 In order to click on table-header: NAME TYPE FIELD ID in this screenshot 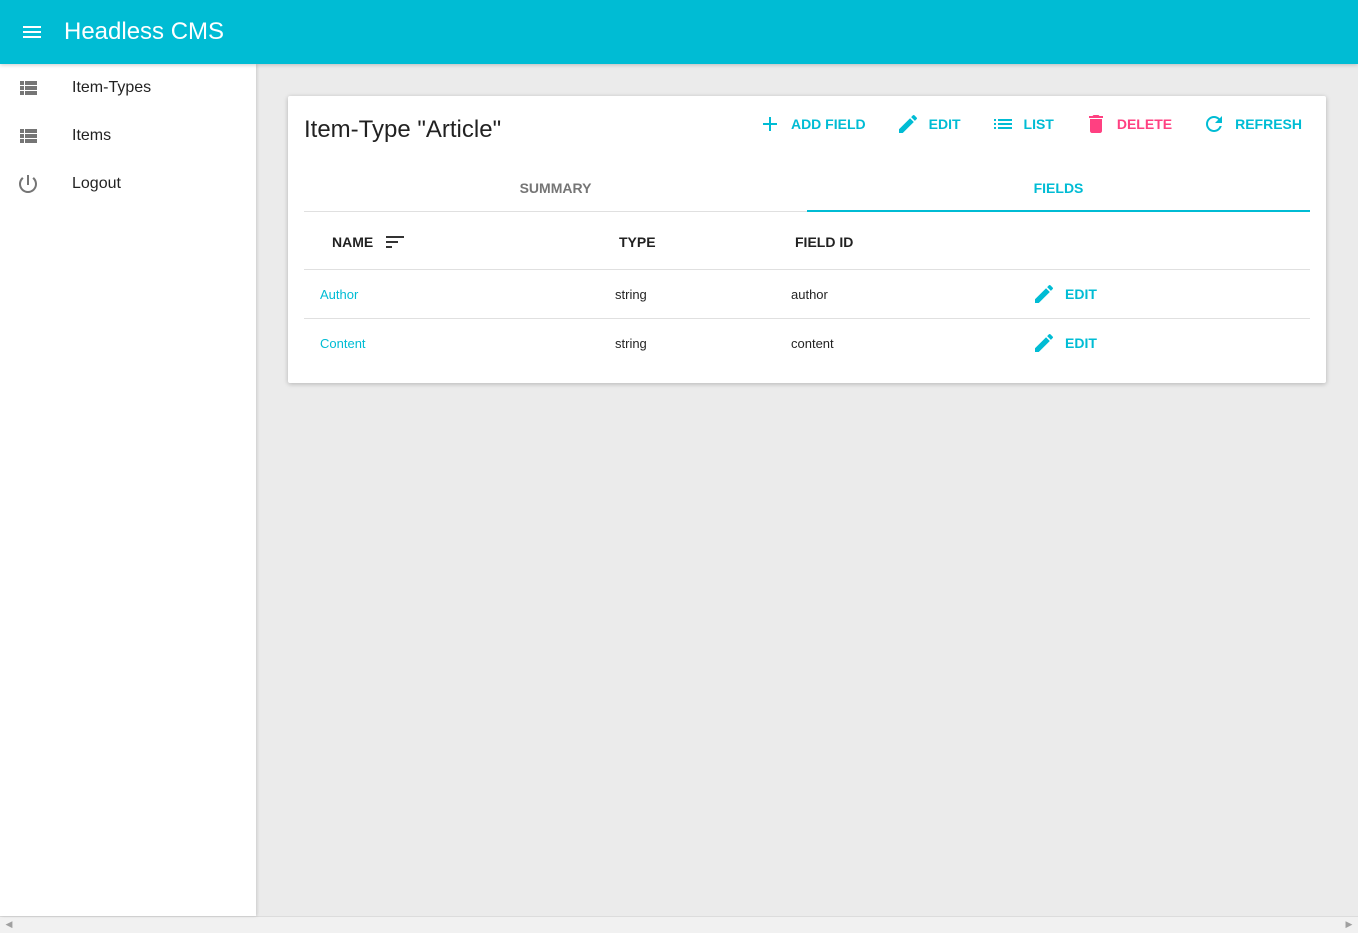, I will do `click(807, 242)`.